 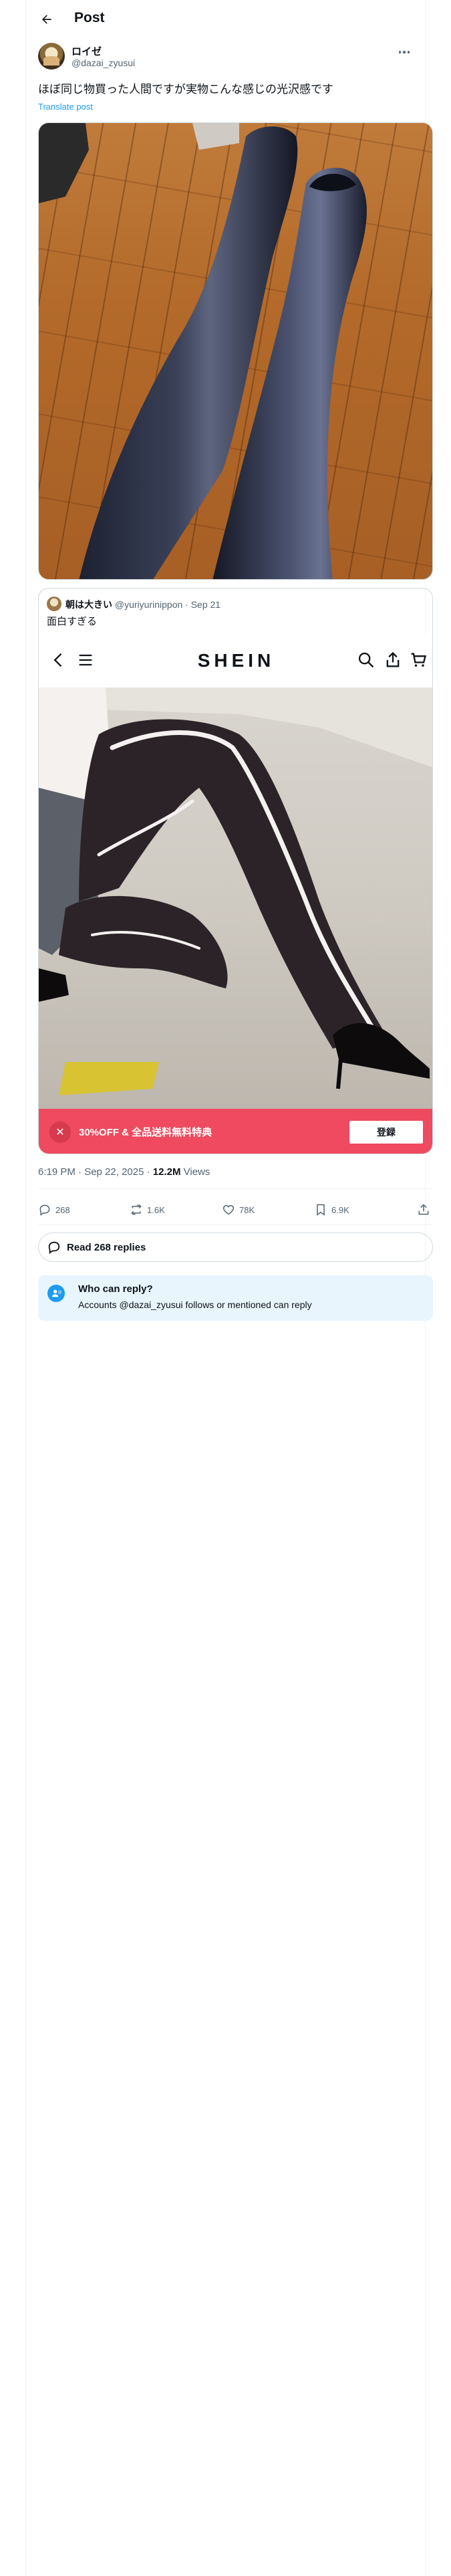 What do you see at coordinates (225, 18) in the screenshot?
I see `top-bar: Post` at bounding box center [225, 18].